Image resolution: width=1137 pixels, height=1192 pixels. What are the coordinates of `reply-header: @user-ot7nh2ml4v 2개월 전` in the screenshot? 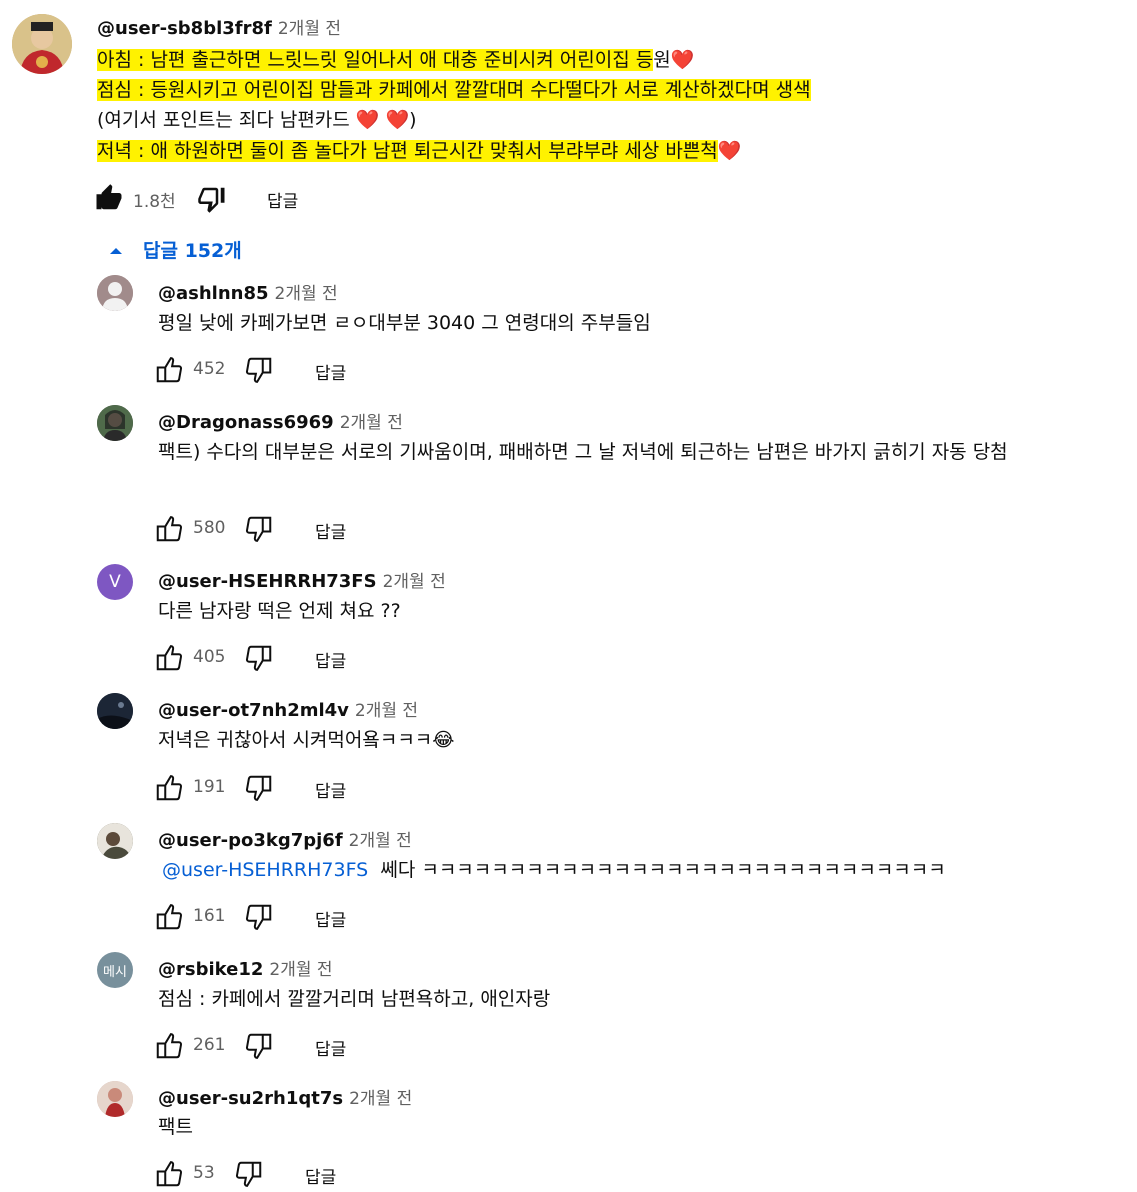 It's located at (288, 708).